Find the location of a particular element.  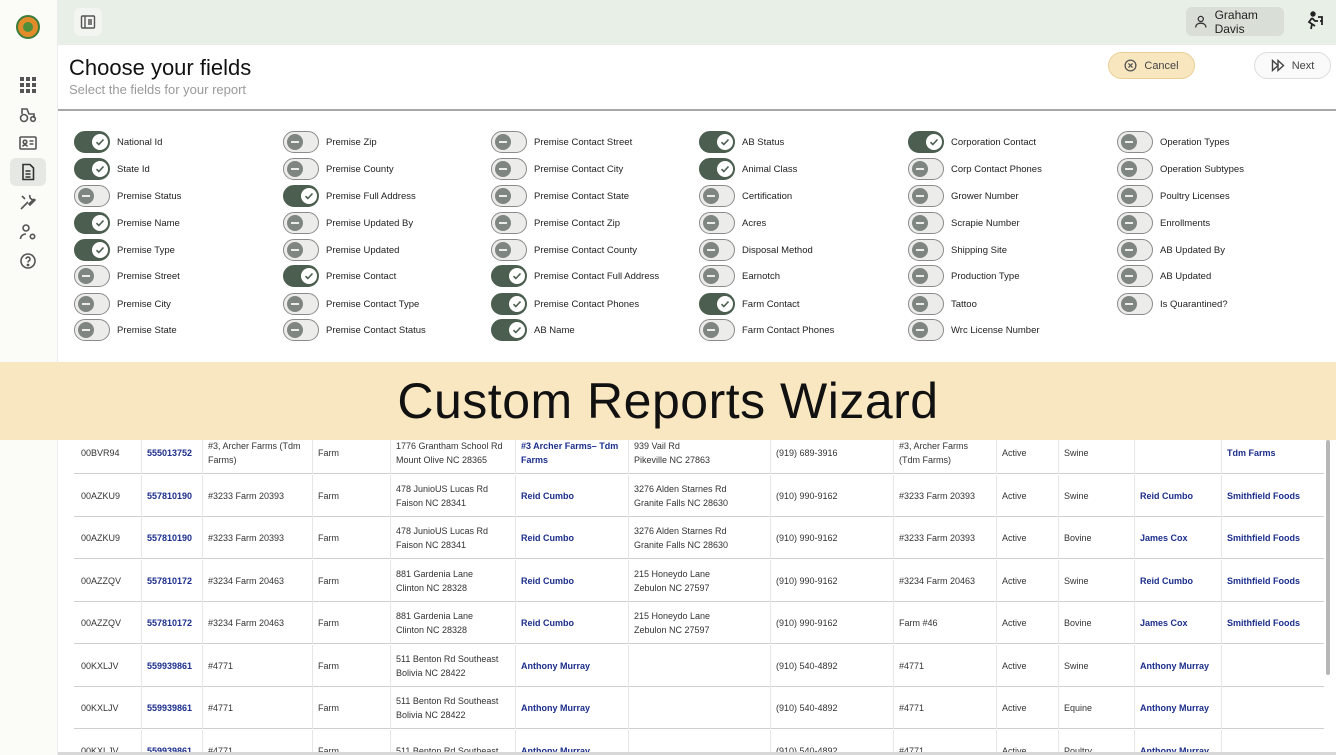

sidebar-item-reports is located at coordinates (28, 172).